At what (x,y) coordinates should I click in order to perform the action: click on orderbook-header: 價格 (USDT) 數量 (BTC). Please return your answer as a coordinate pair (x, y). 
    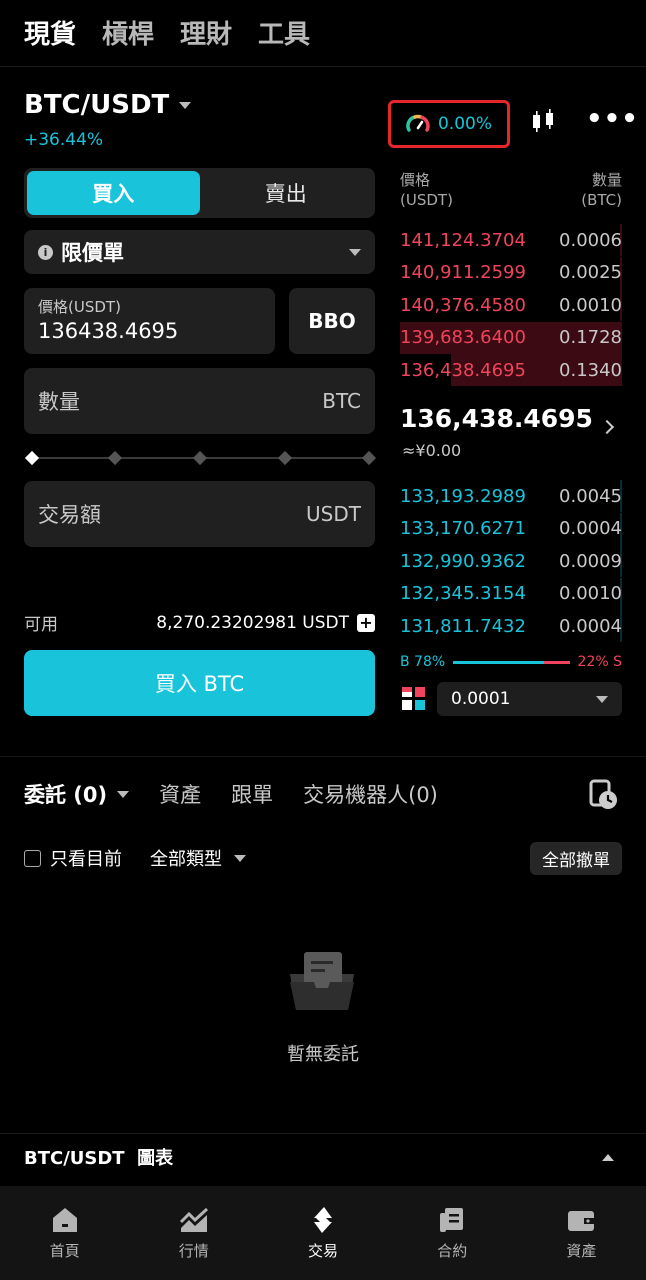
    Looking at the image, I should click on (511, 190).